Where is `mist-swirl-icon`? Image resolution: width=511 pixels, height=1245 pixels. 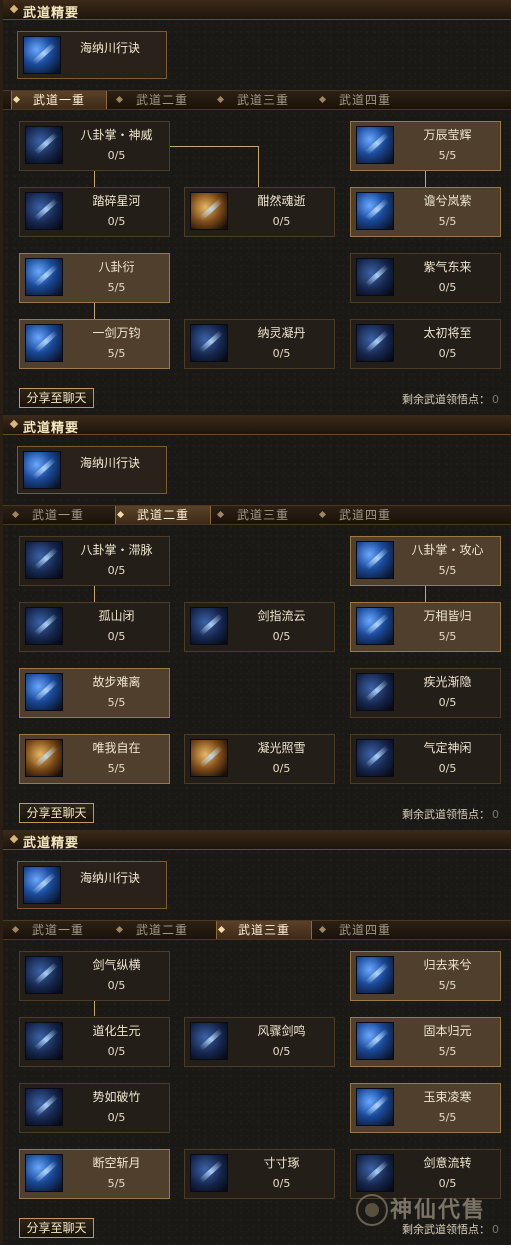 mist-swirl-icon is located at coordinates (375, 211).